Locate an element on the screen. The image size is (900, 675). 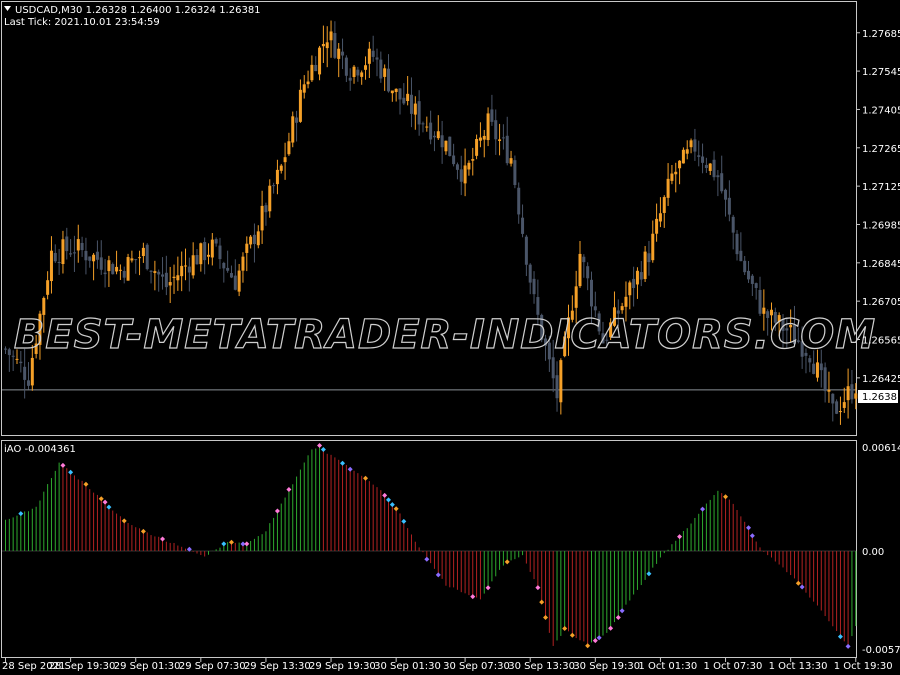
time-tick-label: 29 Sep 19:30 is located at coordinates (342, 666).